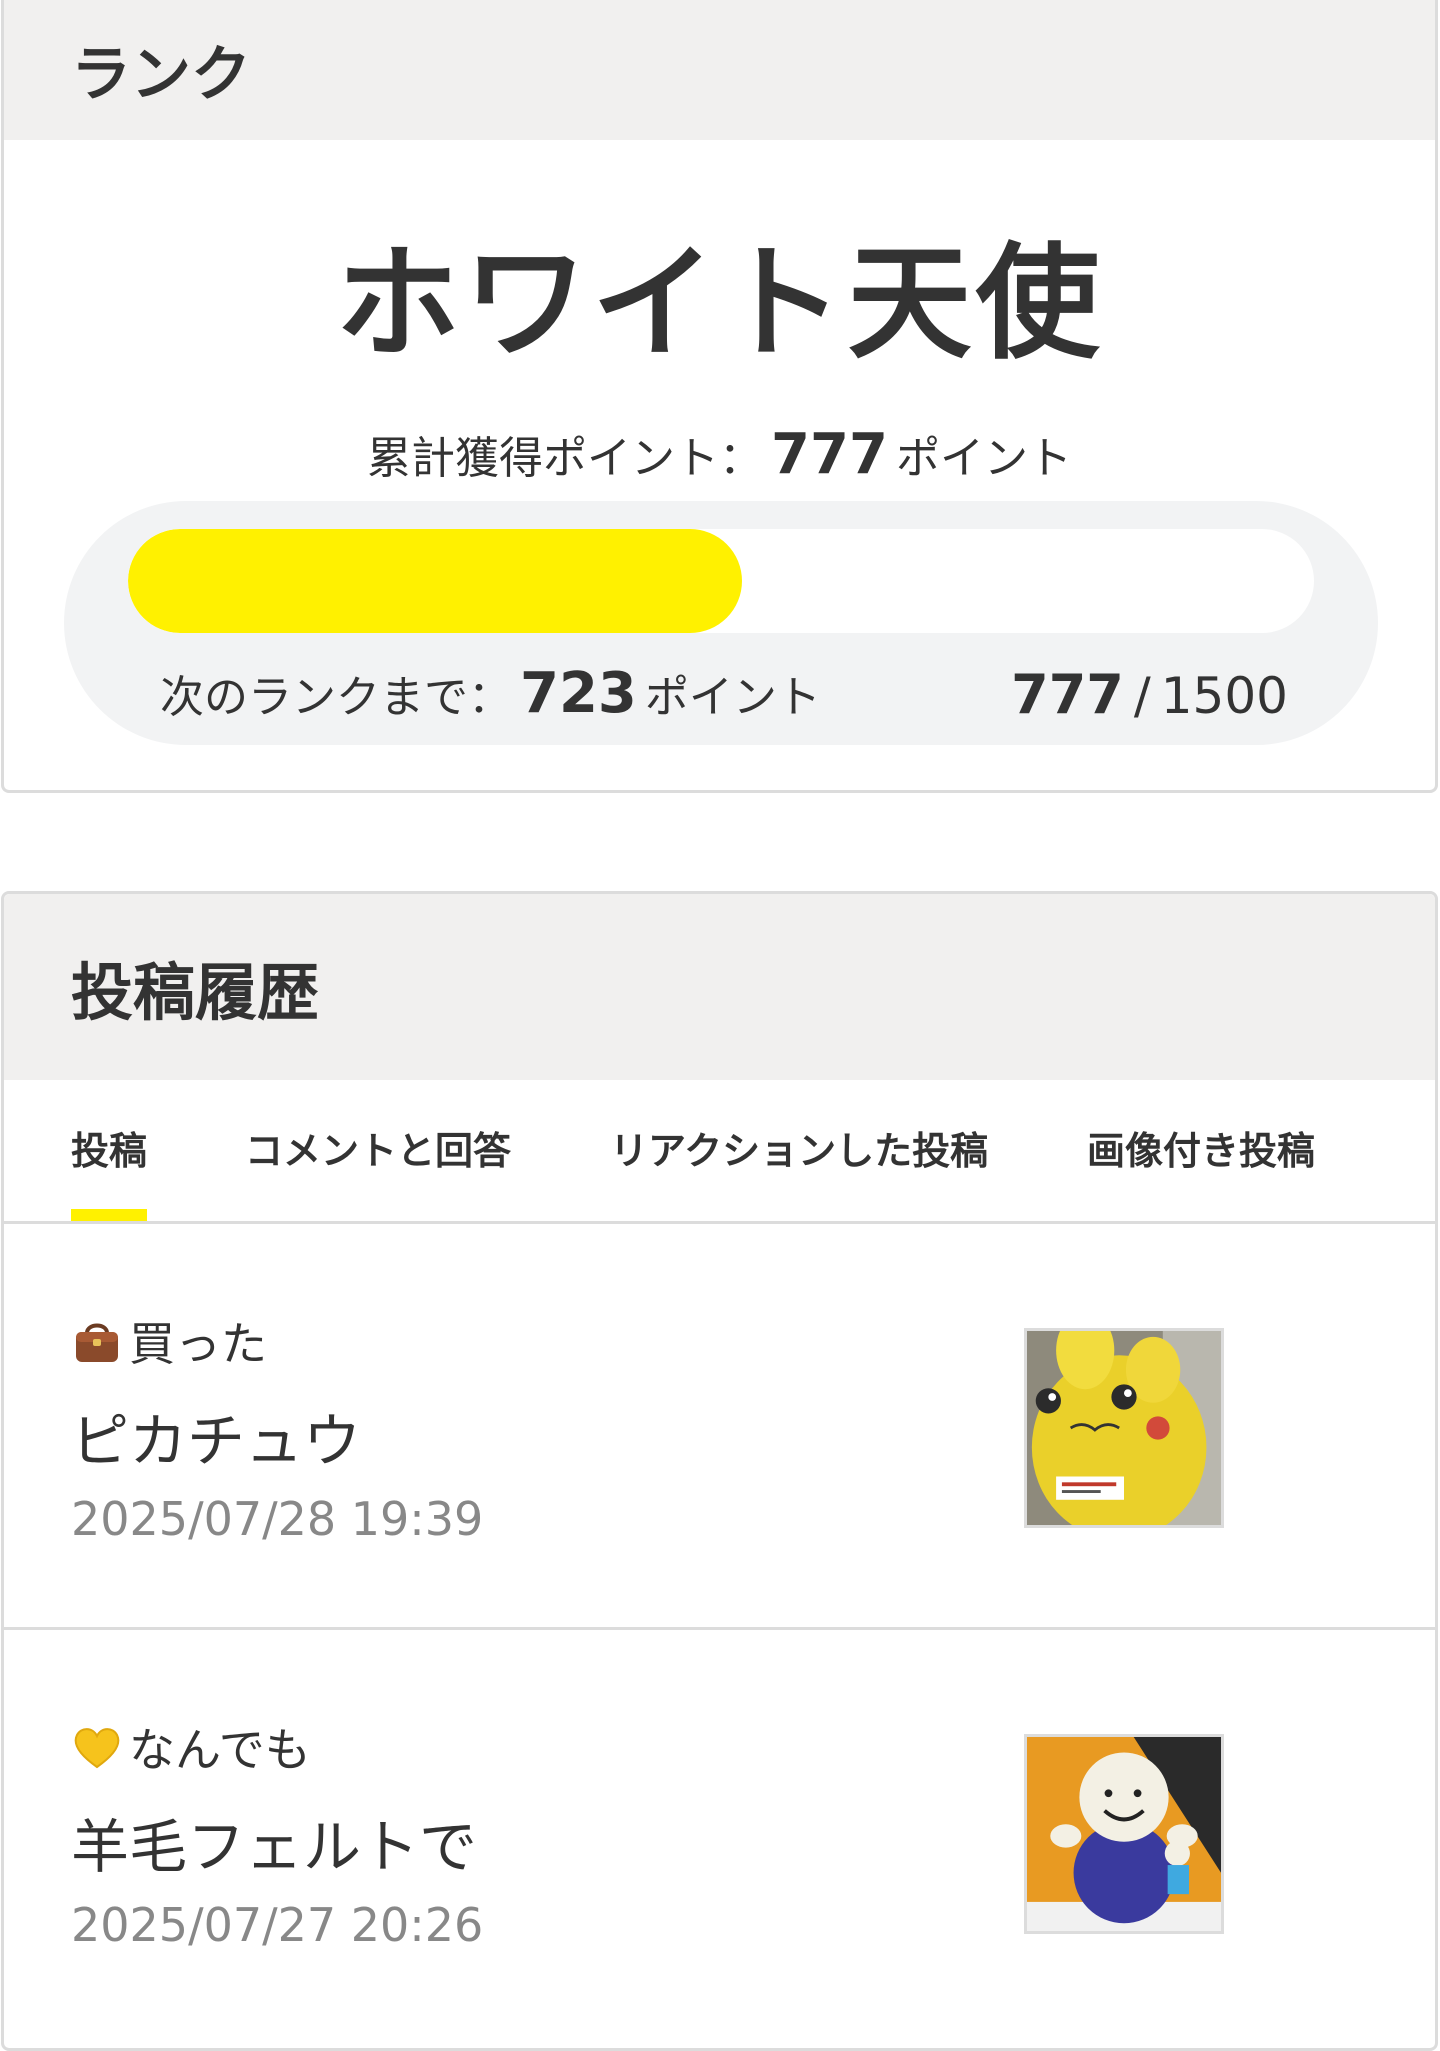 This screenshot has height=2051, width=1440. What do you see at coordinates (109, 1150) in the screenshot?
I see `tab-posts: 投稿` at bounding box center [109, 1150].